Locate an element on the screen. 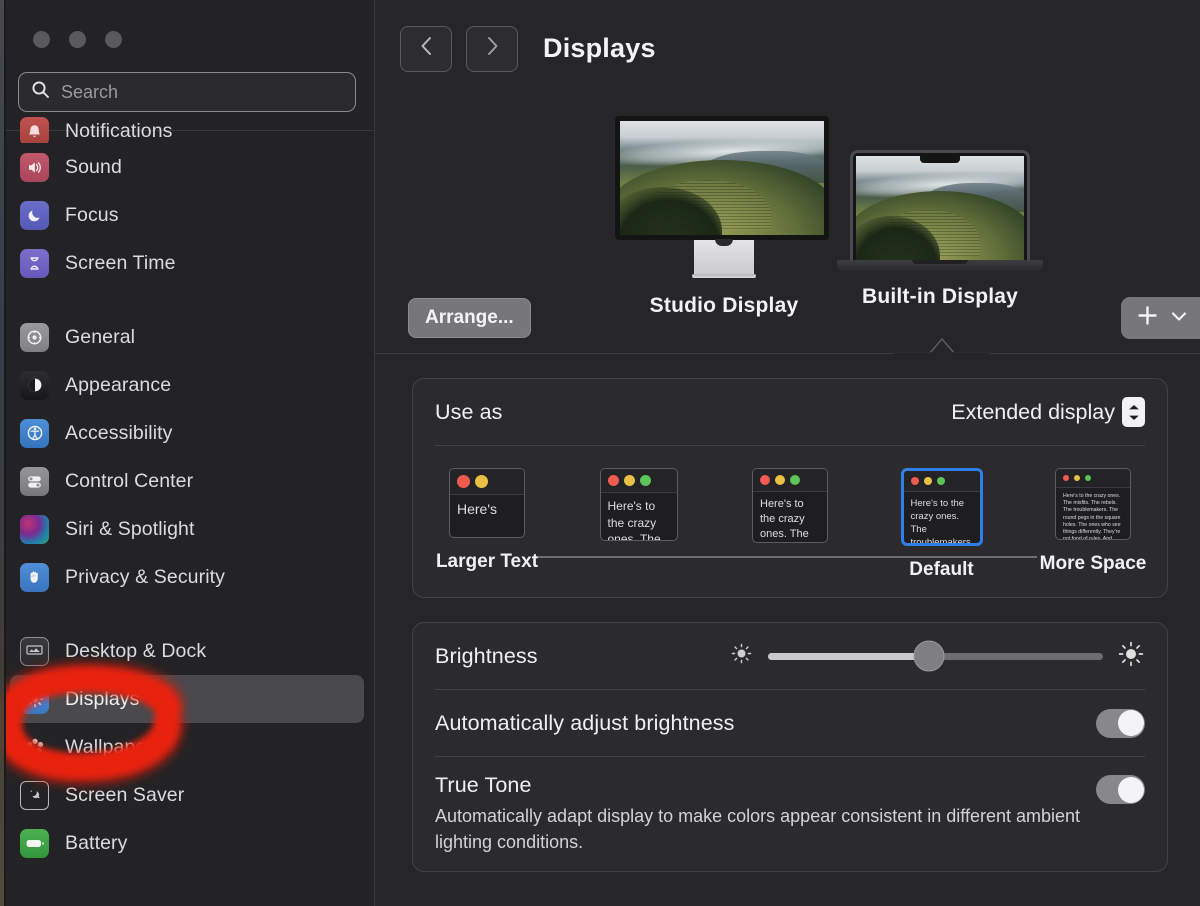  sidebar-item-battery: Battery is located at coordinates (187, 843).